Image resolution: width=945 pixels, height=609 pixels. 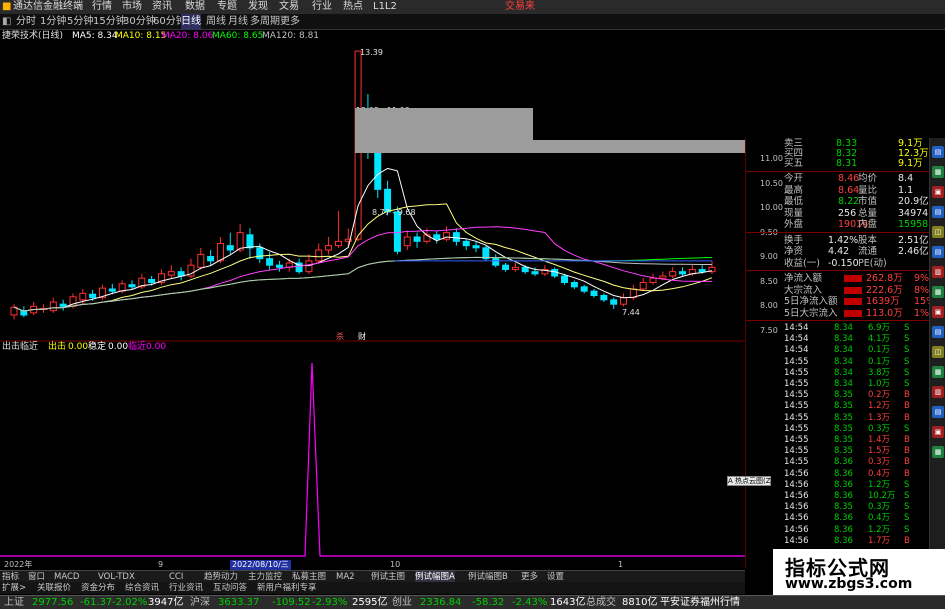 What do you see at coordinates (938, 372) in the screenshot?
I see `sidebar-icon-l: ▦` at bounding box center [938, 372].